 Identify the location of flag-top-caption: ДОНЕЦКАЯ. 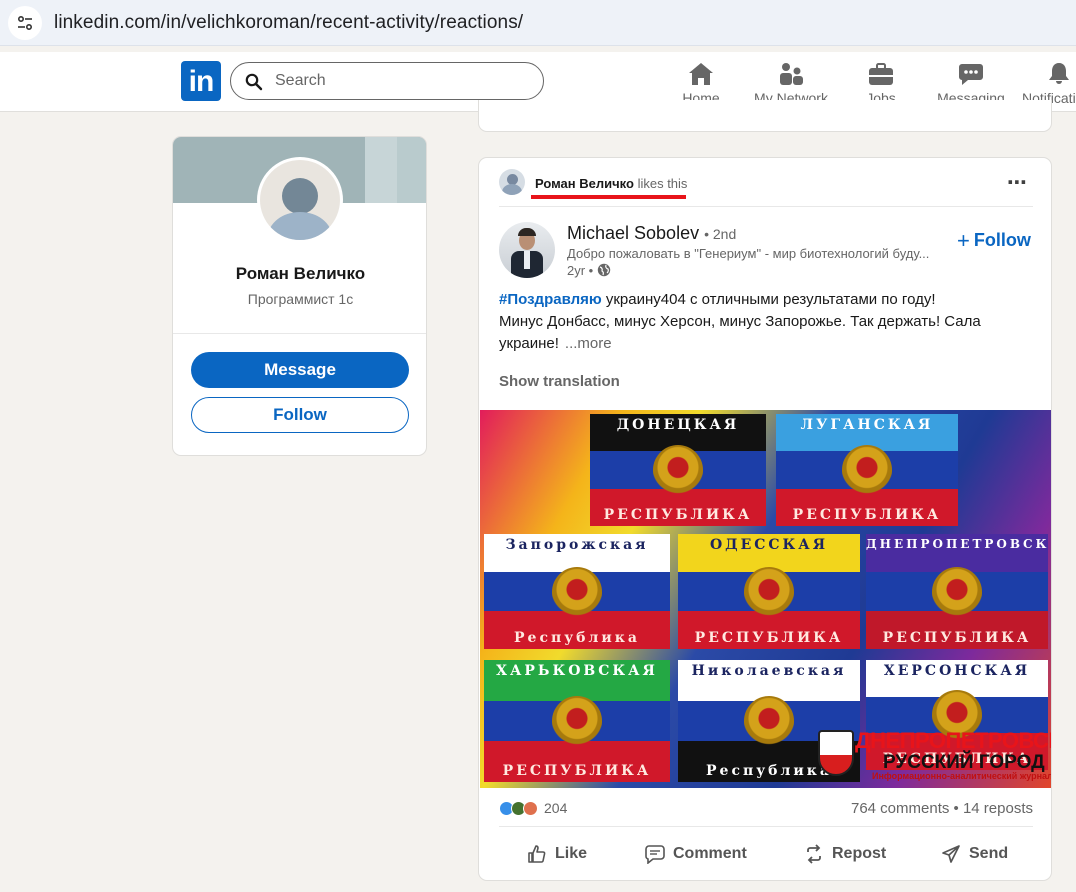
(678, 425).